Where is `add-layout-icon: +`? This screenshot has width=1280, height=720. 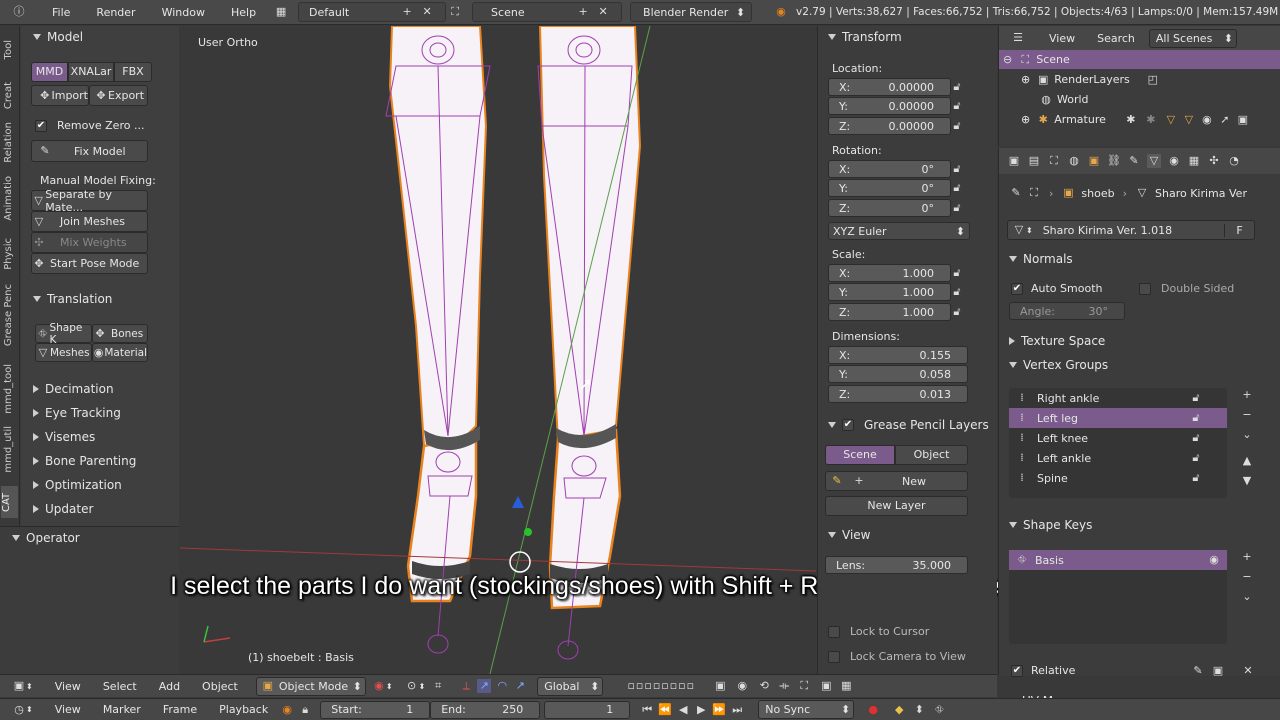
add-layout-icon: + is located at coordinates (407, 12).